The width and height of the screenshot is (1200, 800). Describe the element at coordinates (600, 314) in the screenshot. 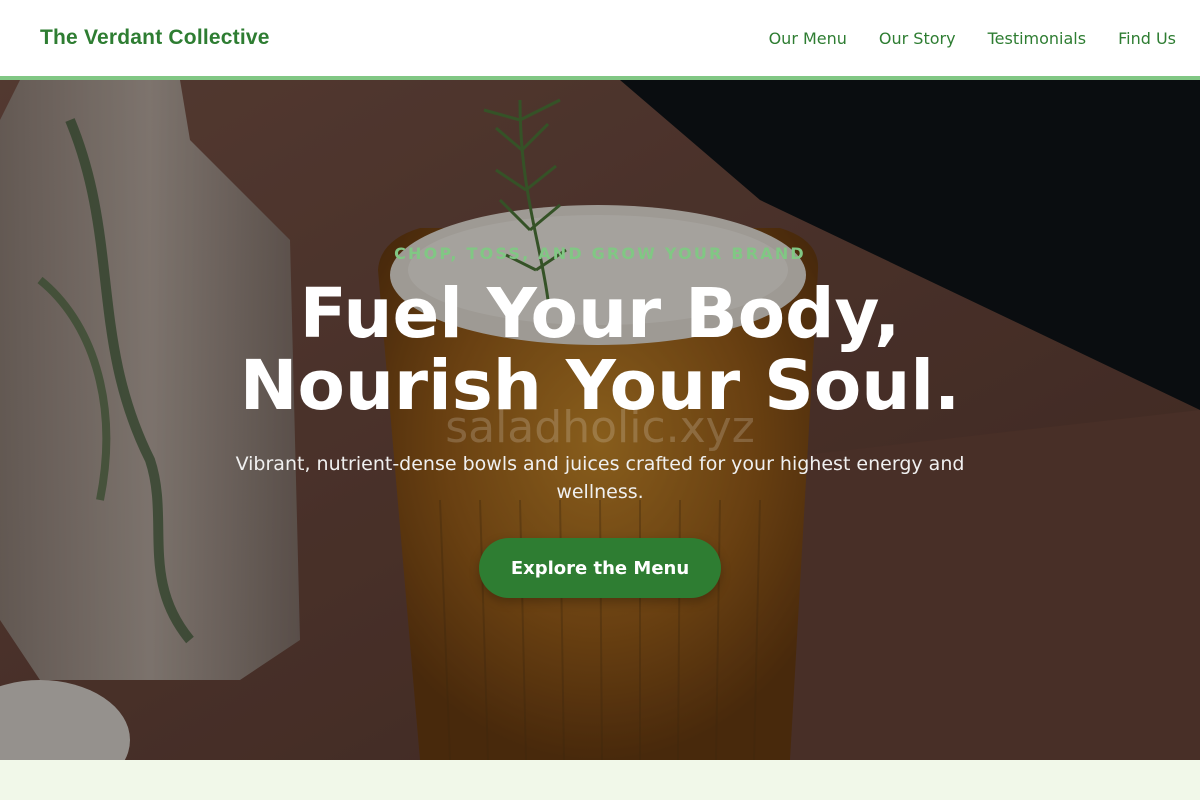

I see `hero-headline-line-1: Fuel Your Body,` at that location.